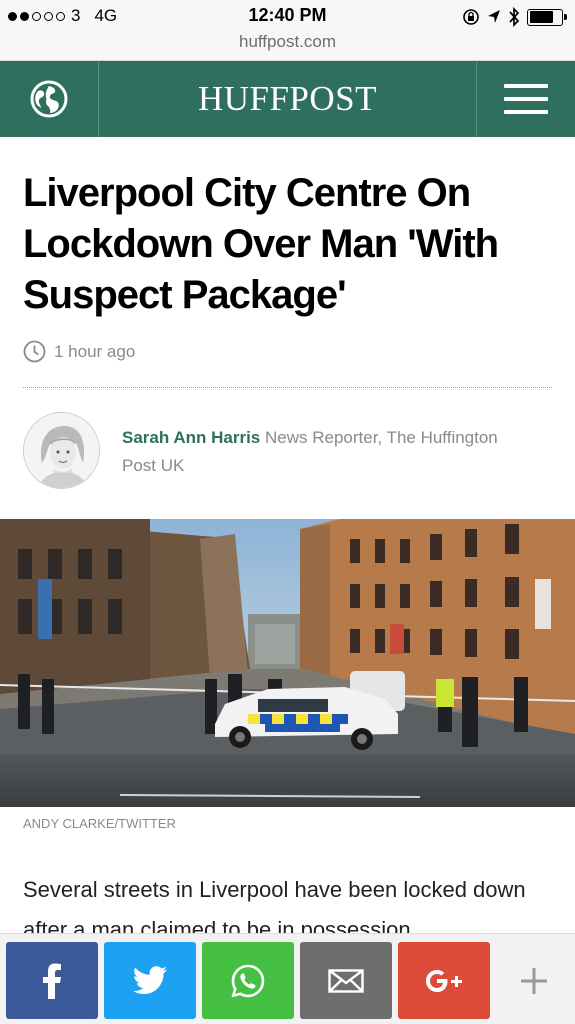 The width and height of the screenshot is (575, 1024). I want to click on globe-icon, so click(49, 99).